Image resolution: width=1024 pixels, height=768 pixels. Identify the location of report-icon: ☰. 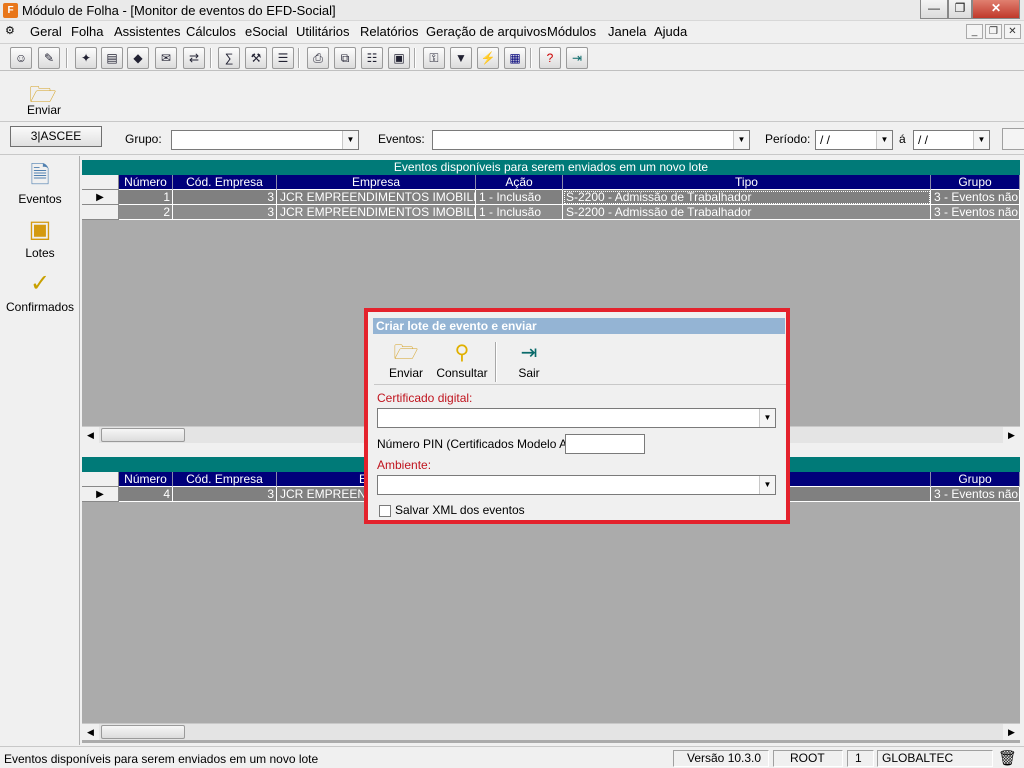
(283, 58).